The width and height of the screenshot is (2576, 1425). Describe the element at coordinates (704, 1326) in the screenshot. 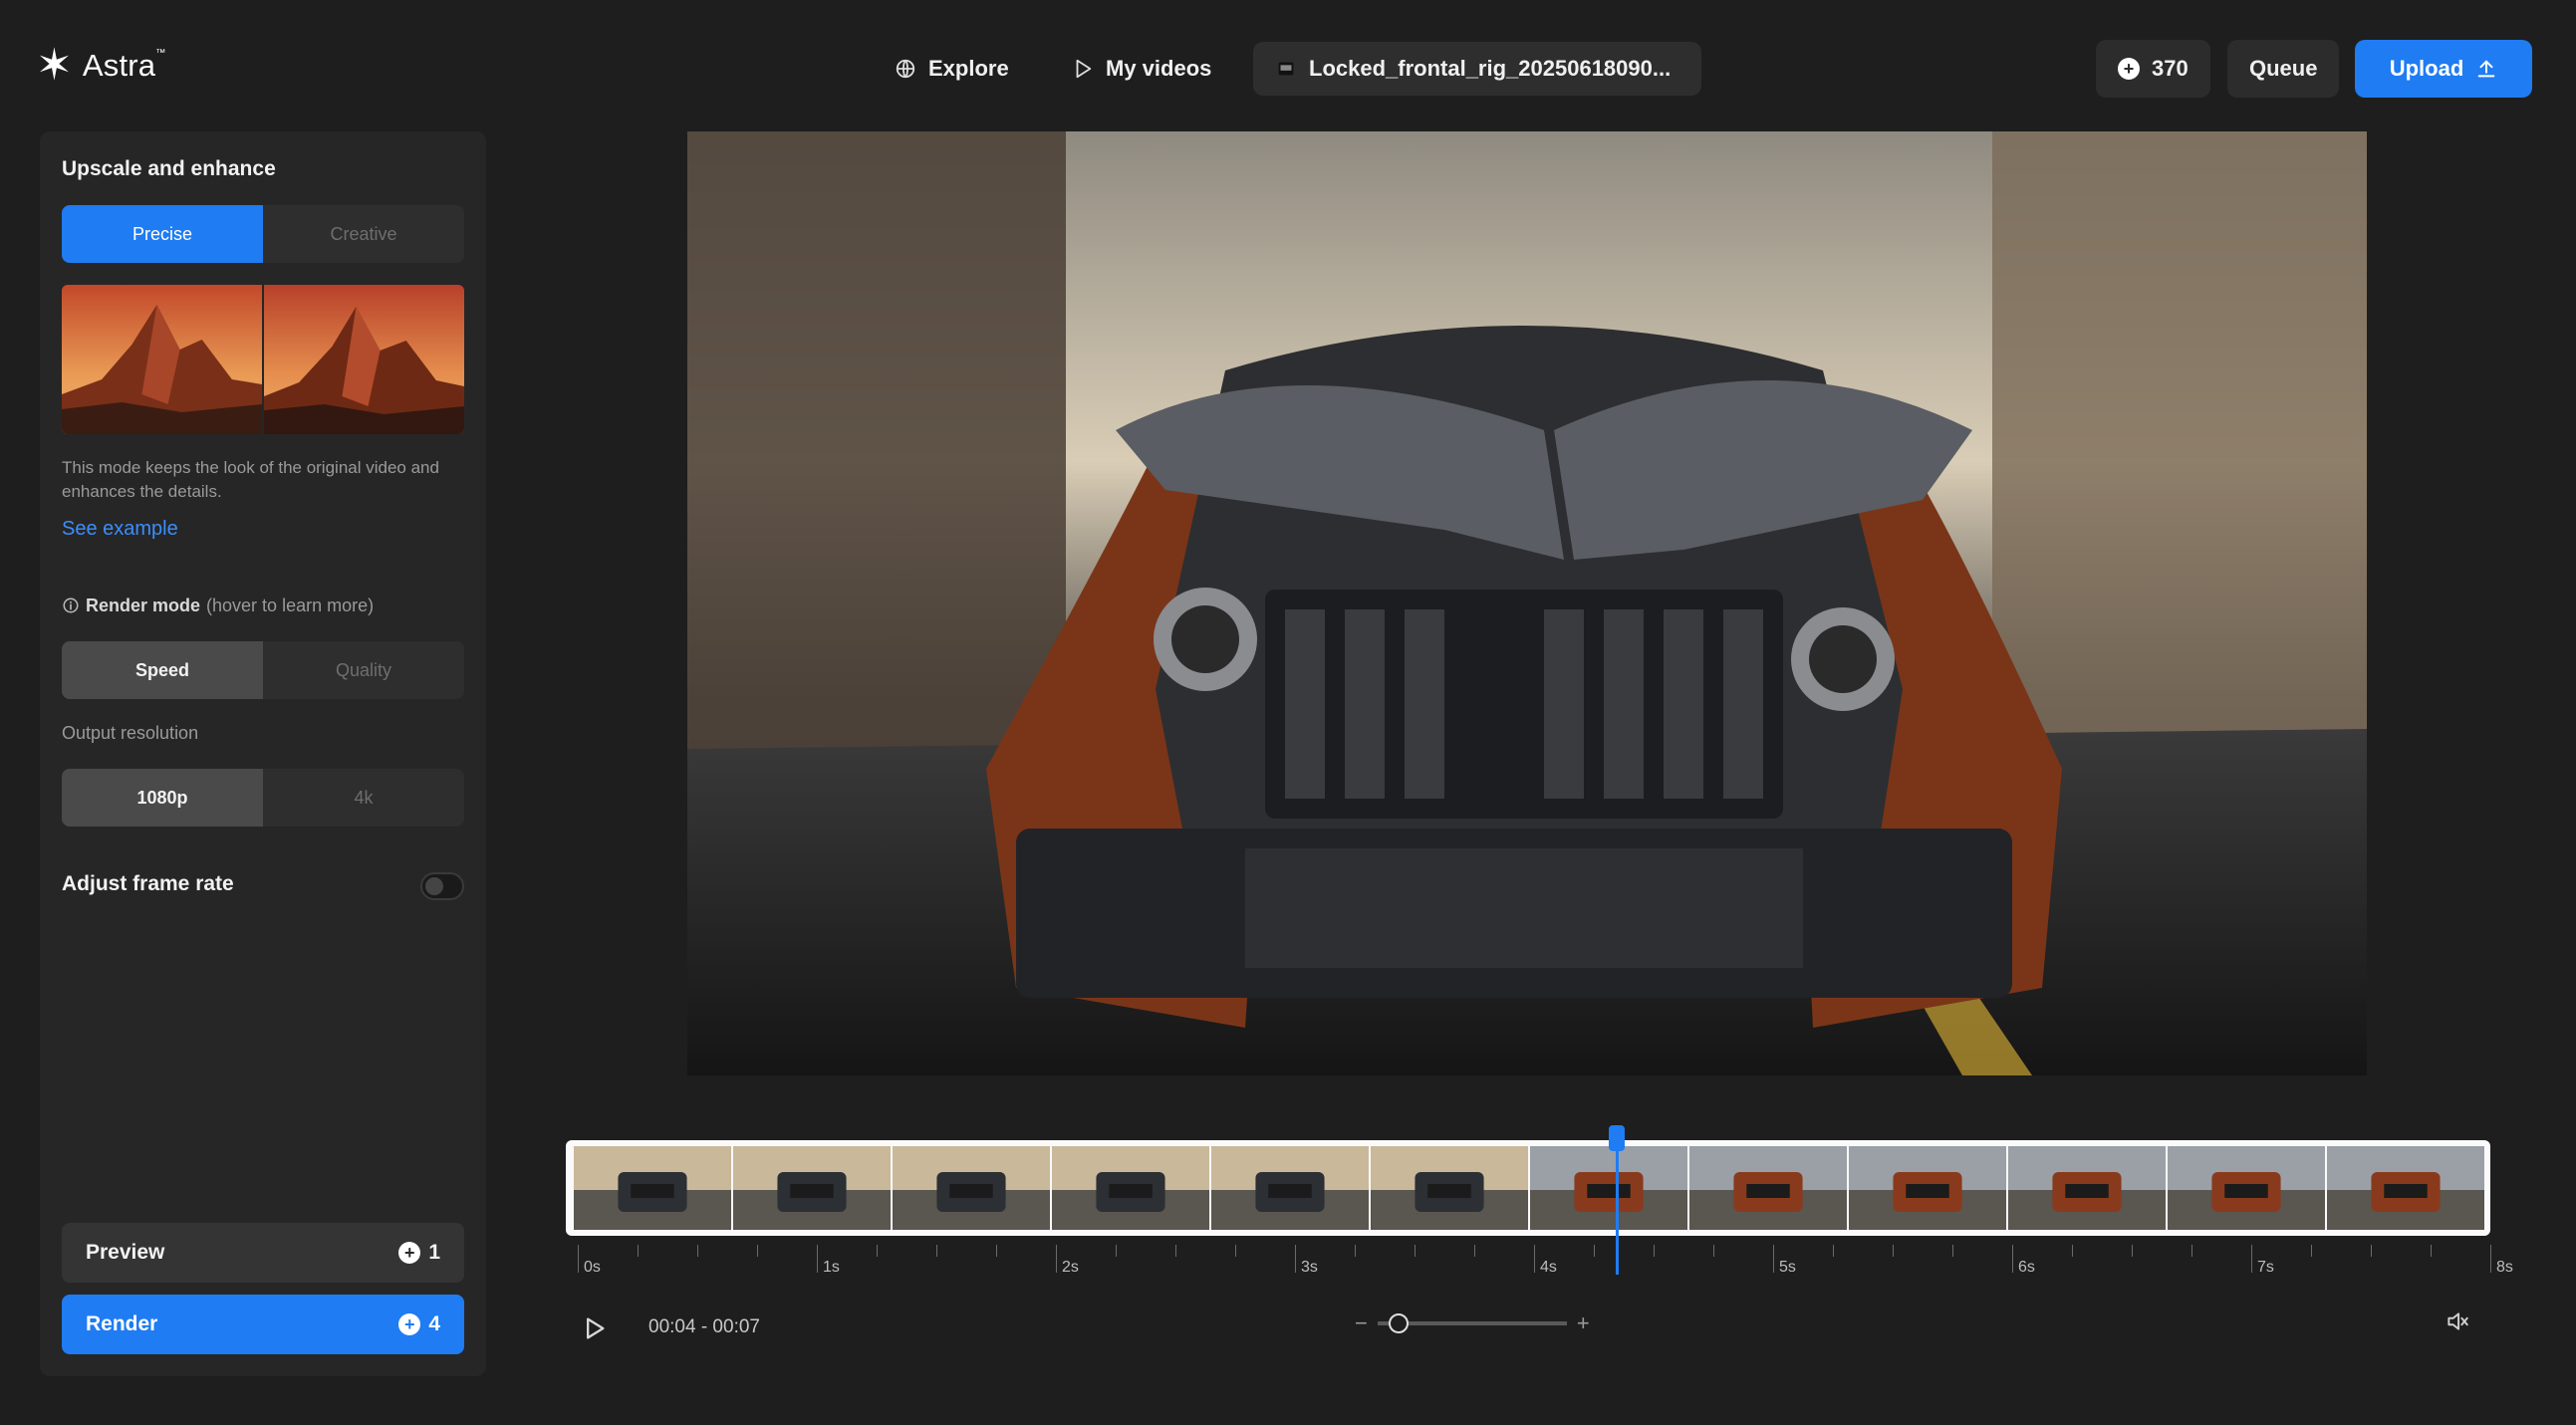

I see `time-range: 00:04 - 00:07` at that location.